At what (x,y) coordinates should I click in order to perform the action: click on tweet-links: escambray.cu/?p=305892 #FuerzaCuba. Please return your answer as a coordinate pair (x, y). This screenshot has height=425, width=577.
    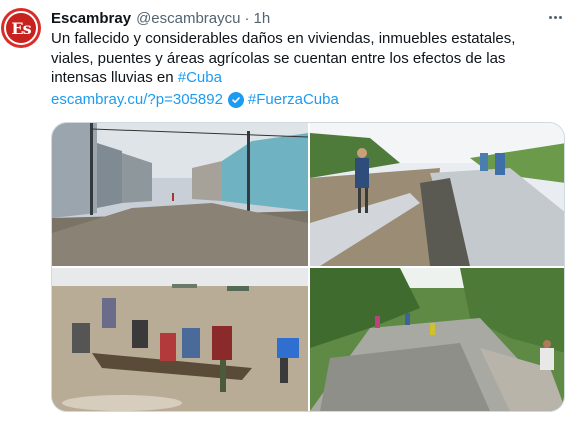
    Looking at the image, I should click on (195, 100).